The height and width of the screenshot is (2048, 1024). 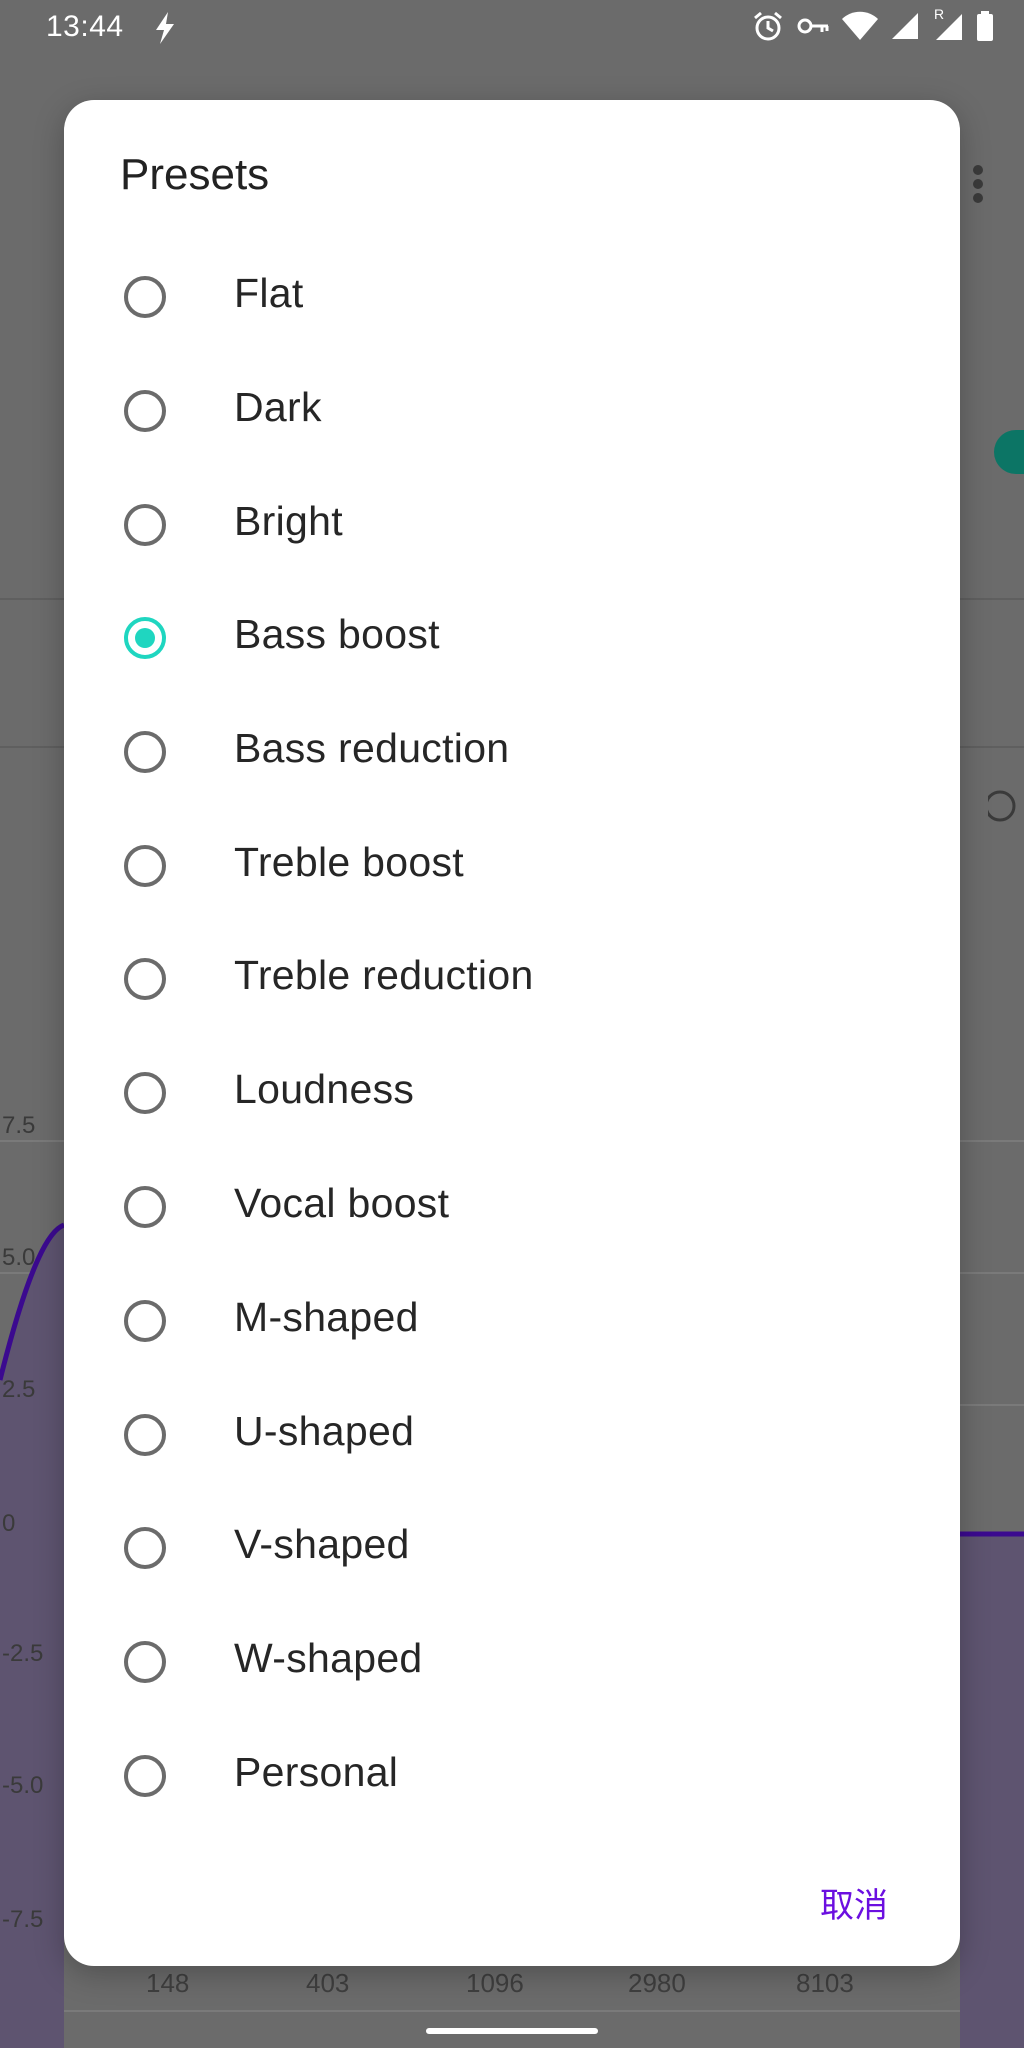 I want to click on wifi-icon, so click(x=860, y=26).